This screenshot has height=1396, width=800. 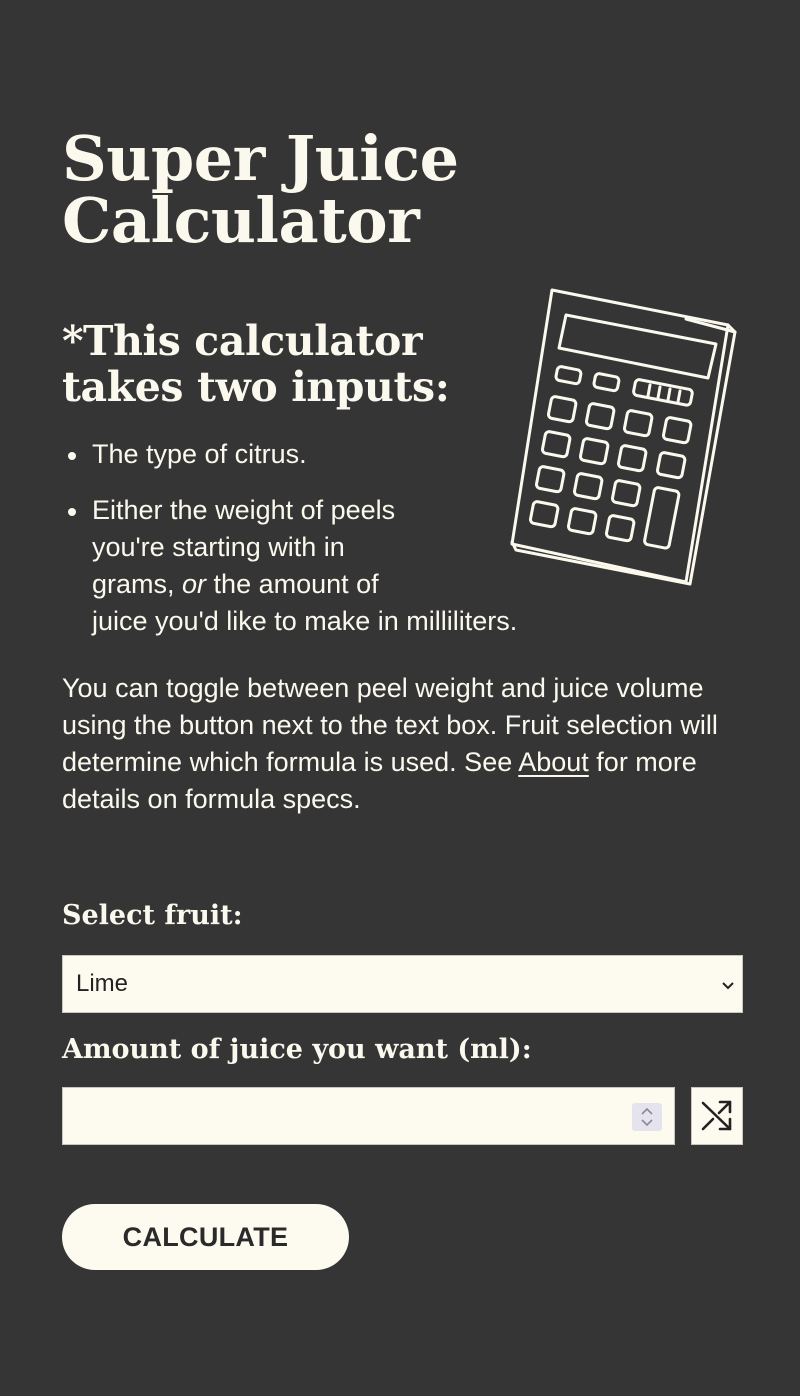 I want to click on or-emphasis: or, so click(x=194, y=584).